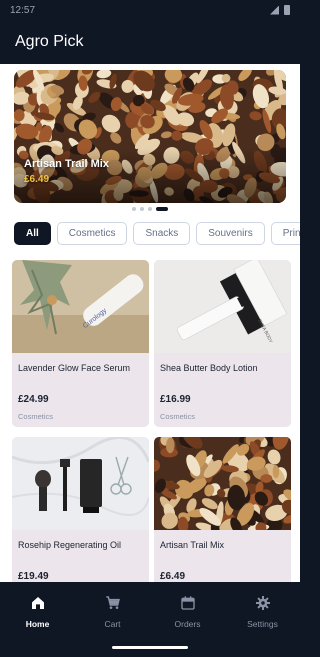 The height and width of the screenshot is (657, 320). I want to click on banner-product-price: £6.49, so click(37, 179).